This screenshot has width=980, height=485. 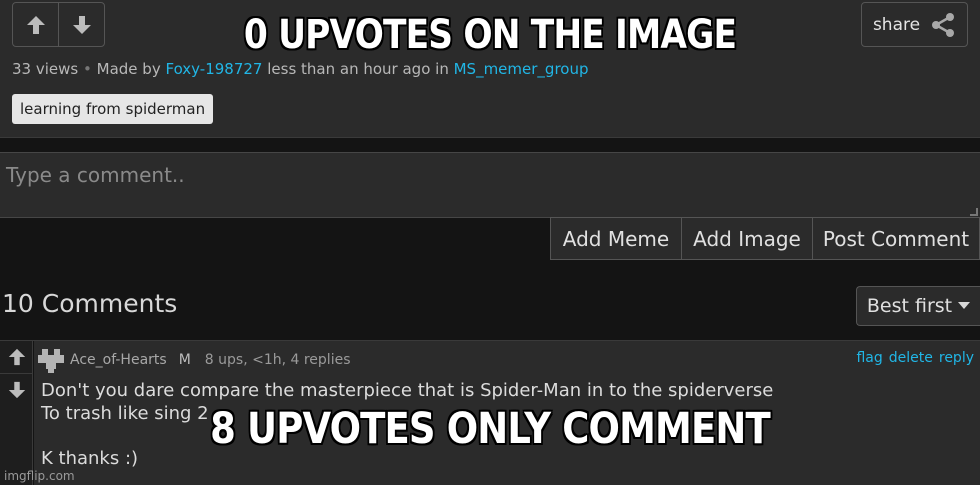 What do you see at coordinates (964, 305) in the screenshot?
I see `caret-down-icon` at bounding box center [964, 305].